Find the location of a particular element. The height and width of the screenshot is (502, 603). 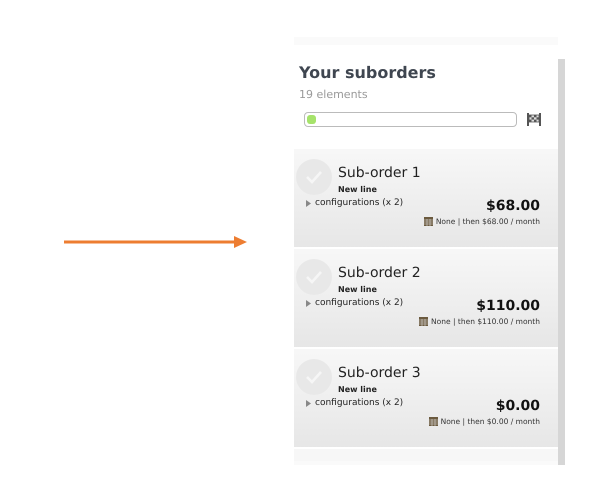

scrollbar is located at coordinates (561, 262).